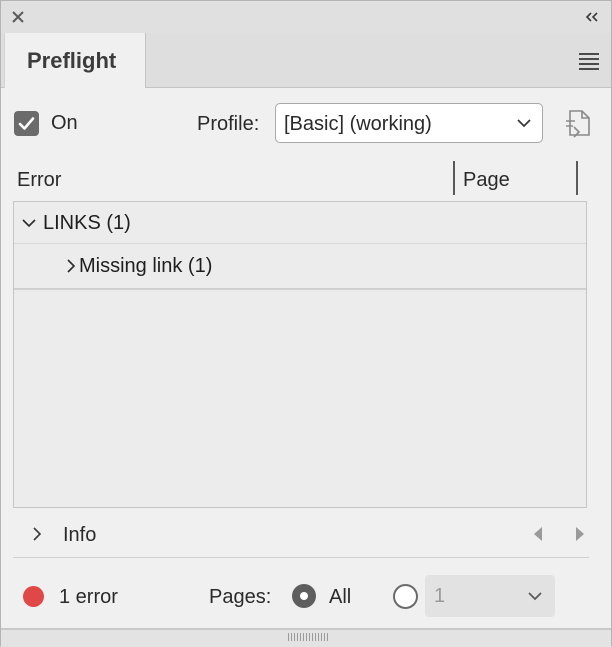  What do you see at coordinates (146, 266) in the screenshot?
I see `error-item-label: Missing link (1)` at bounding box center [146, 266].